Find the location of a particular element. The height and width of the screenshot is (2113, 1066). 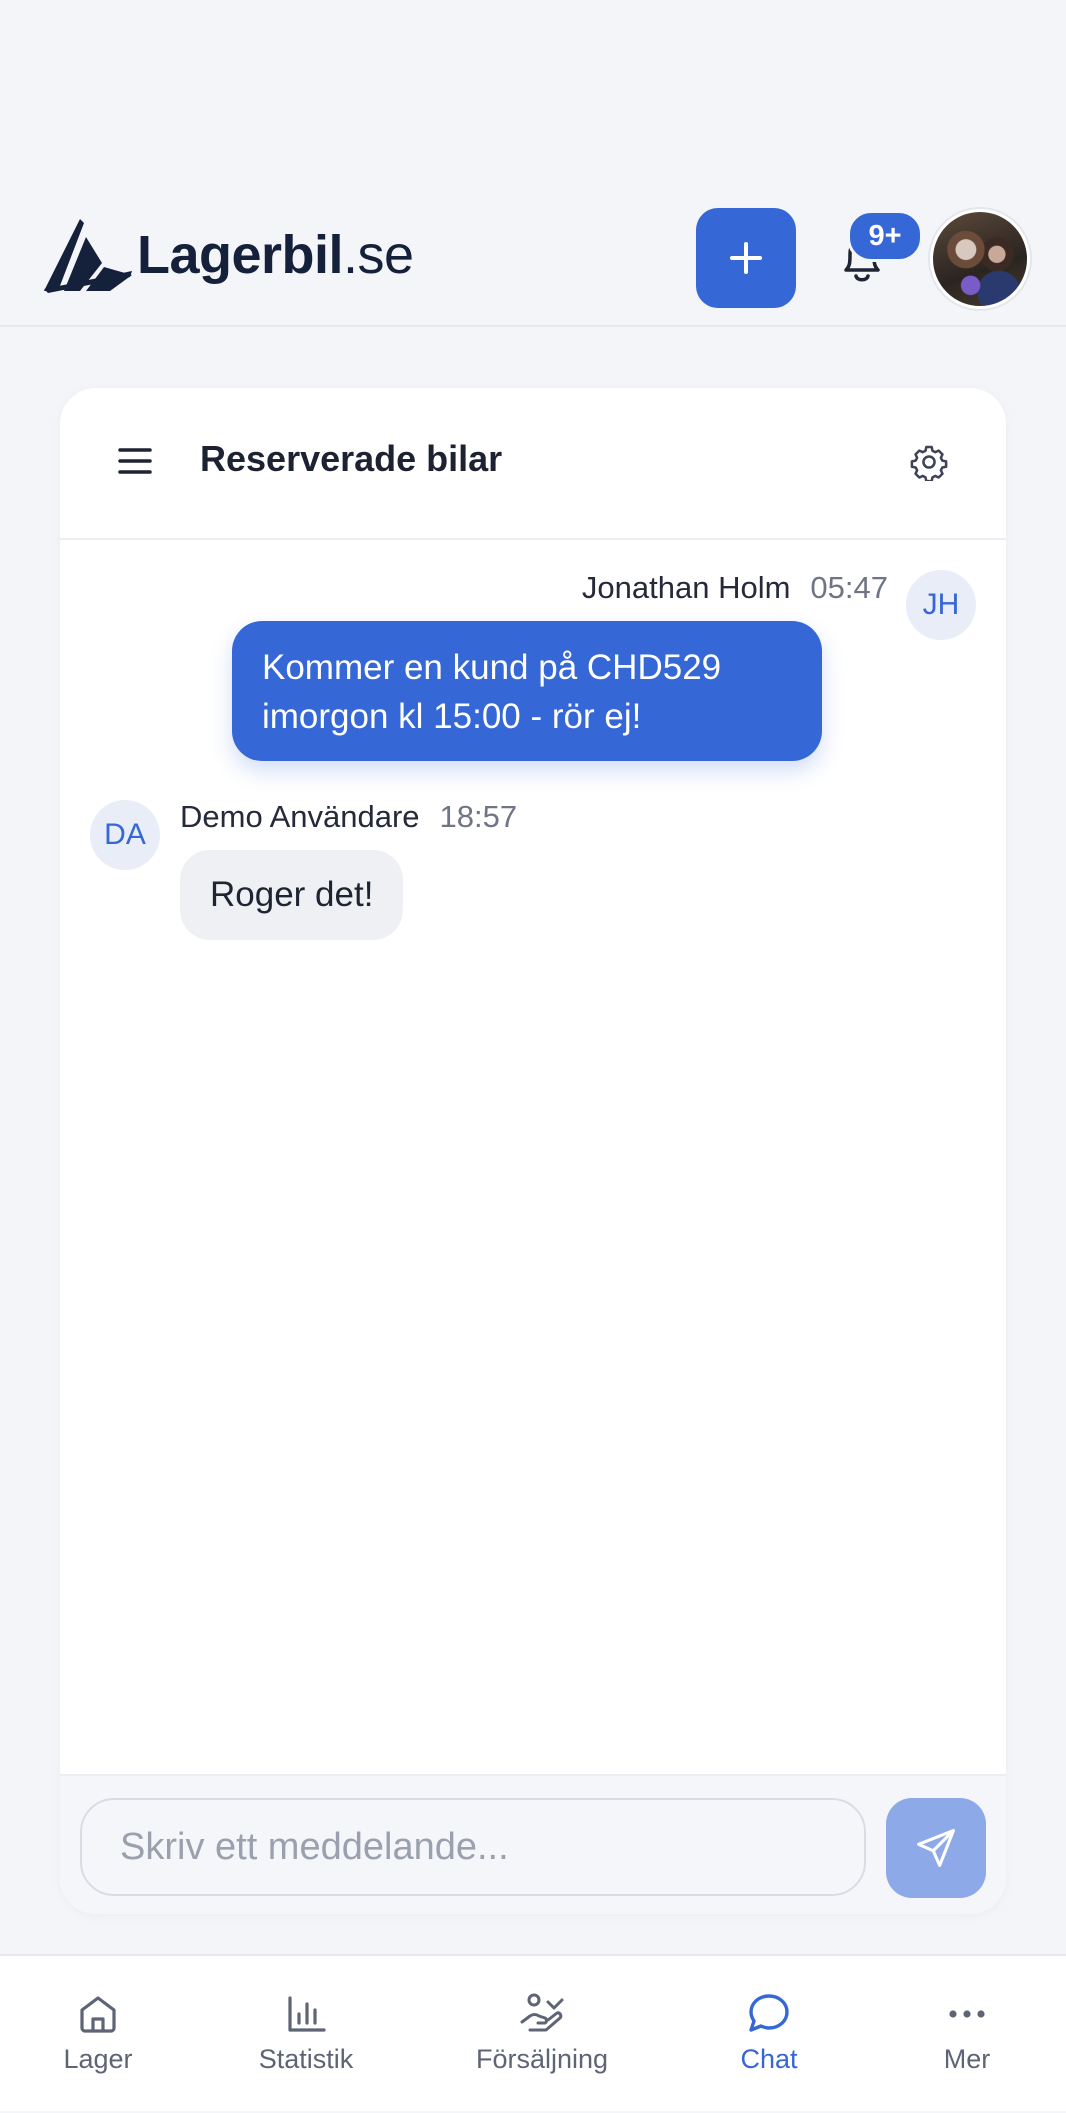

message-input is located at coordinates (473, 1847).